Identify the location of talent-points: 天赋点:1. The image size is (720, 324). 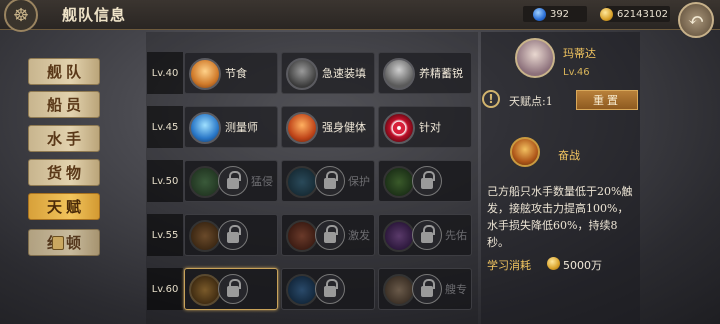
(531, 101).